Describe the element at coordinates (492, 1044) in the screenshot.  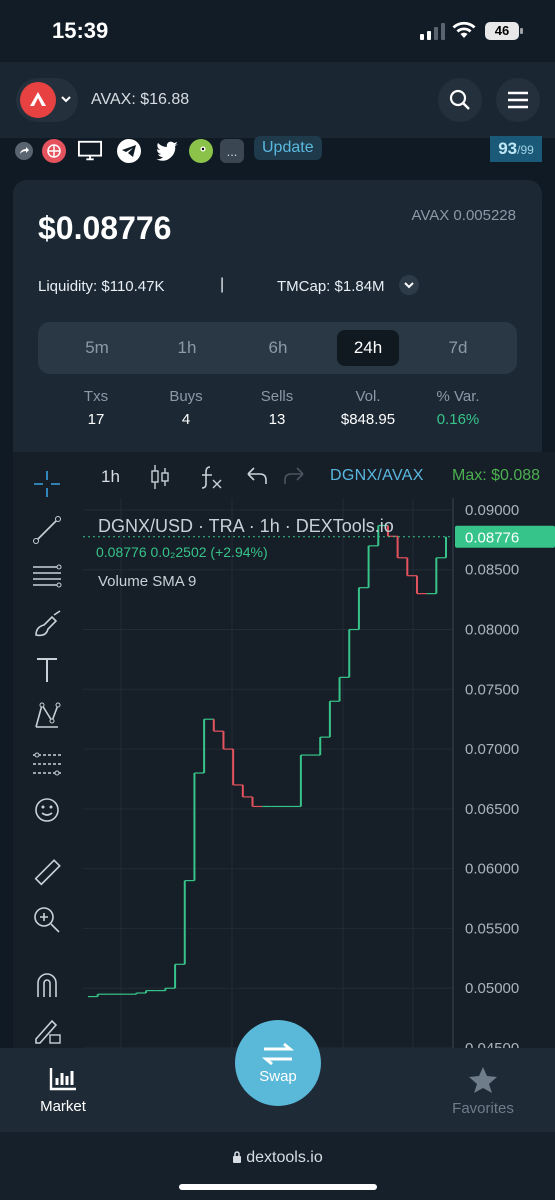
I see `y-tick-label: 0.04500` at that location.